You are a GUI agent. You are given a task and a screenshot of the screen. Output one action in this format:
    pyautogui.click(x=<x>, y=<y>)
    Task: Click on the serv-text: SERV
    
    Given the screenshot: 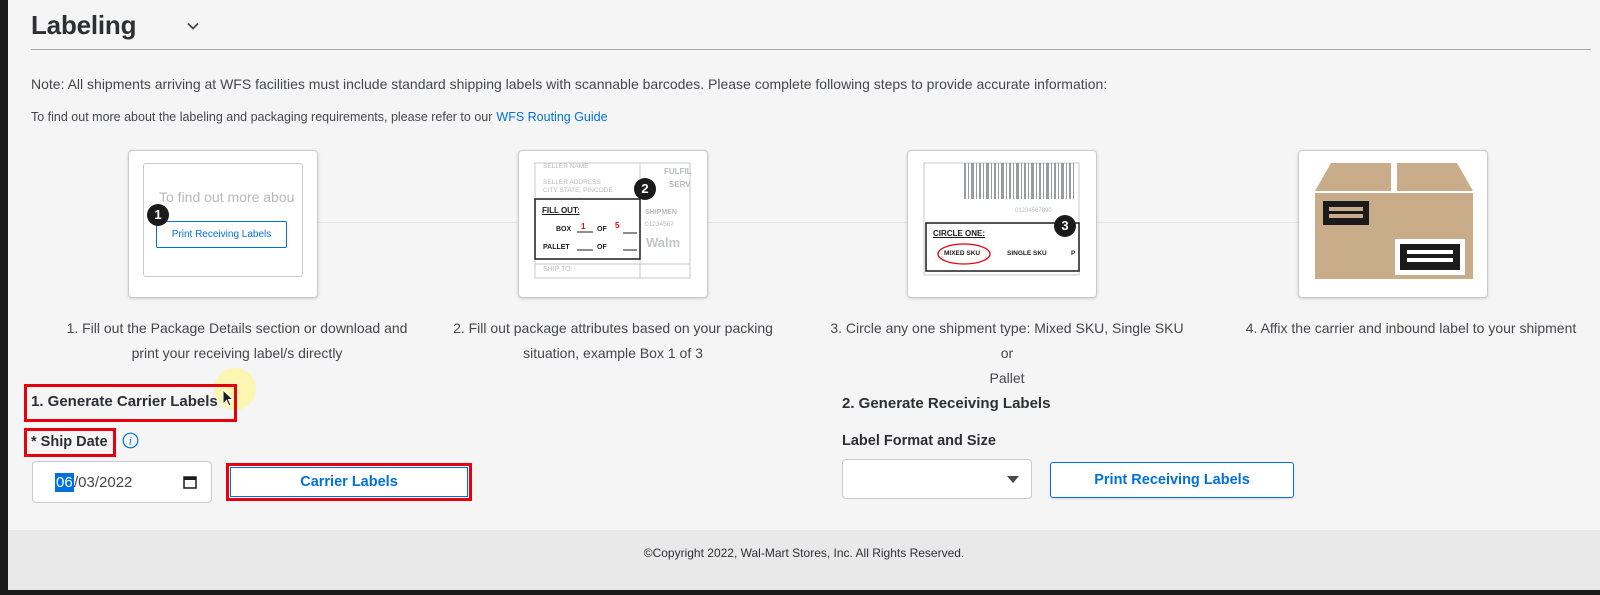 What is the action you would take?
    pyautogui.click(x=680, y=184)
    